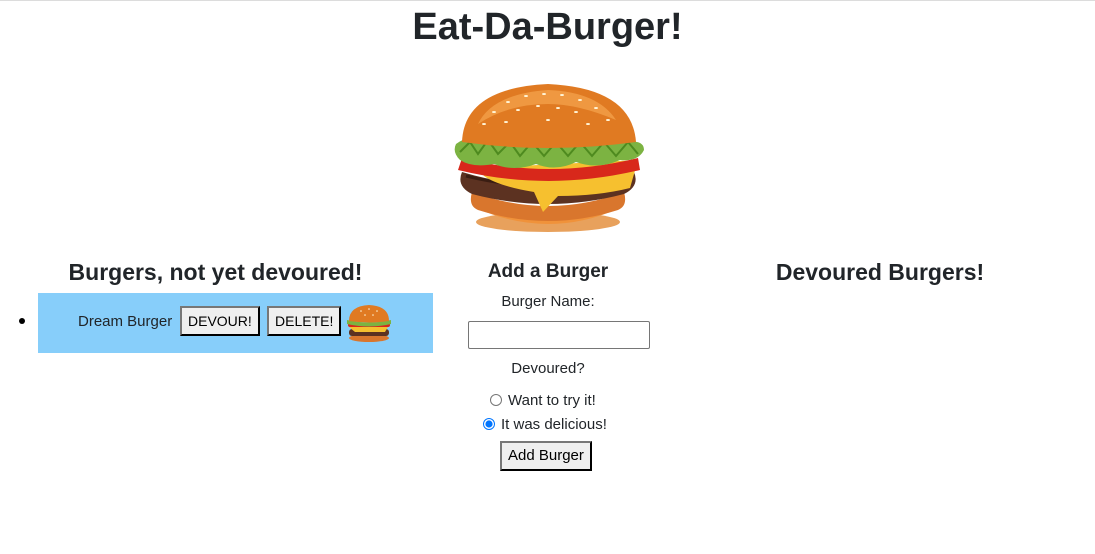 This screenshot has width=1095, height=554. I want to click on devoured-heading: Devoured Burgers!, so click(880, 272).